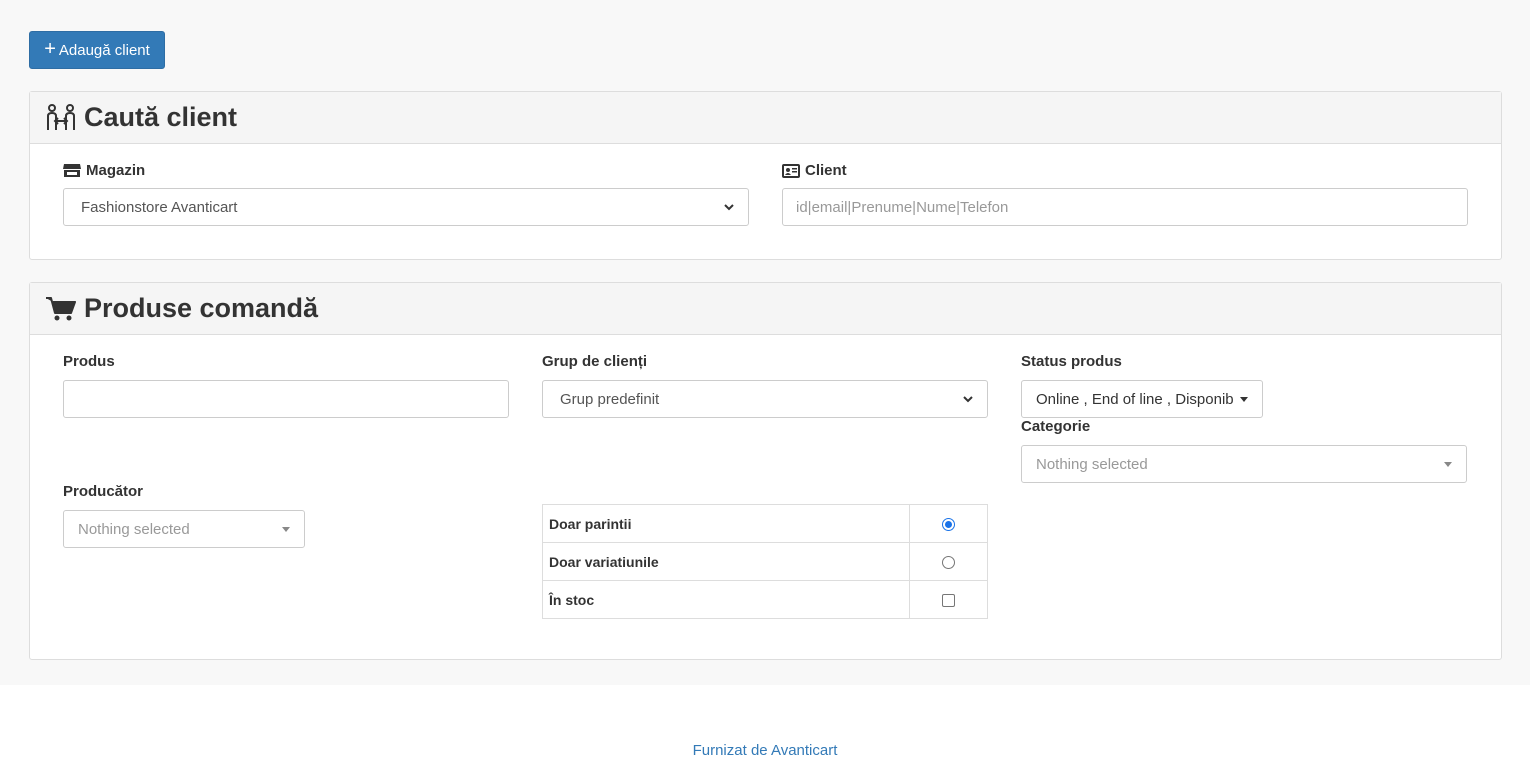 The width and height of the screenshot is (1530, 777). I want to click on id-card-icon, so click(791, 170).